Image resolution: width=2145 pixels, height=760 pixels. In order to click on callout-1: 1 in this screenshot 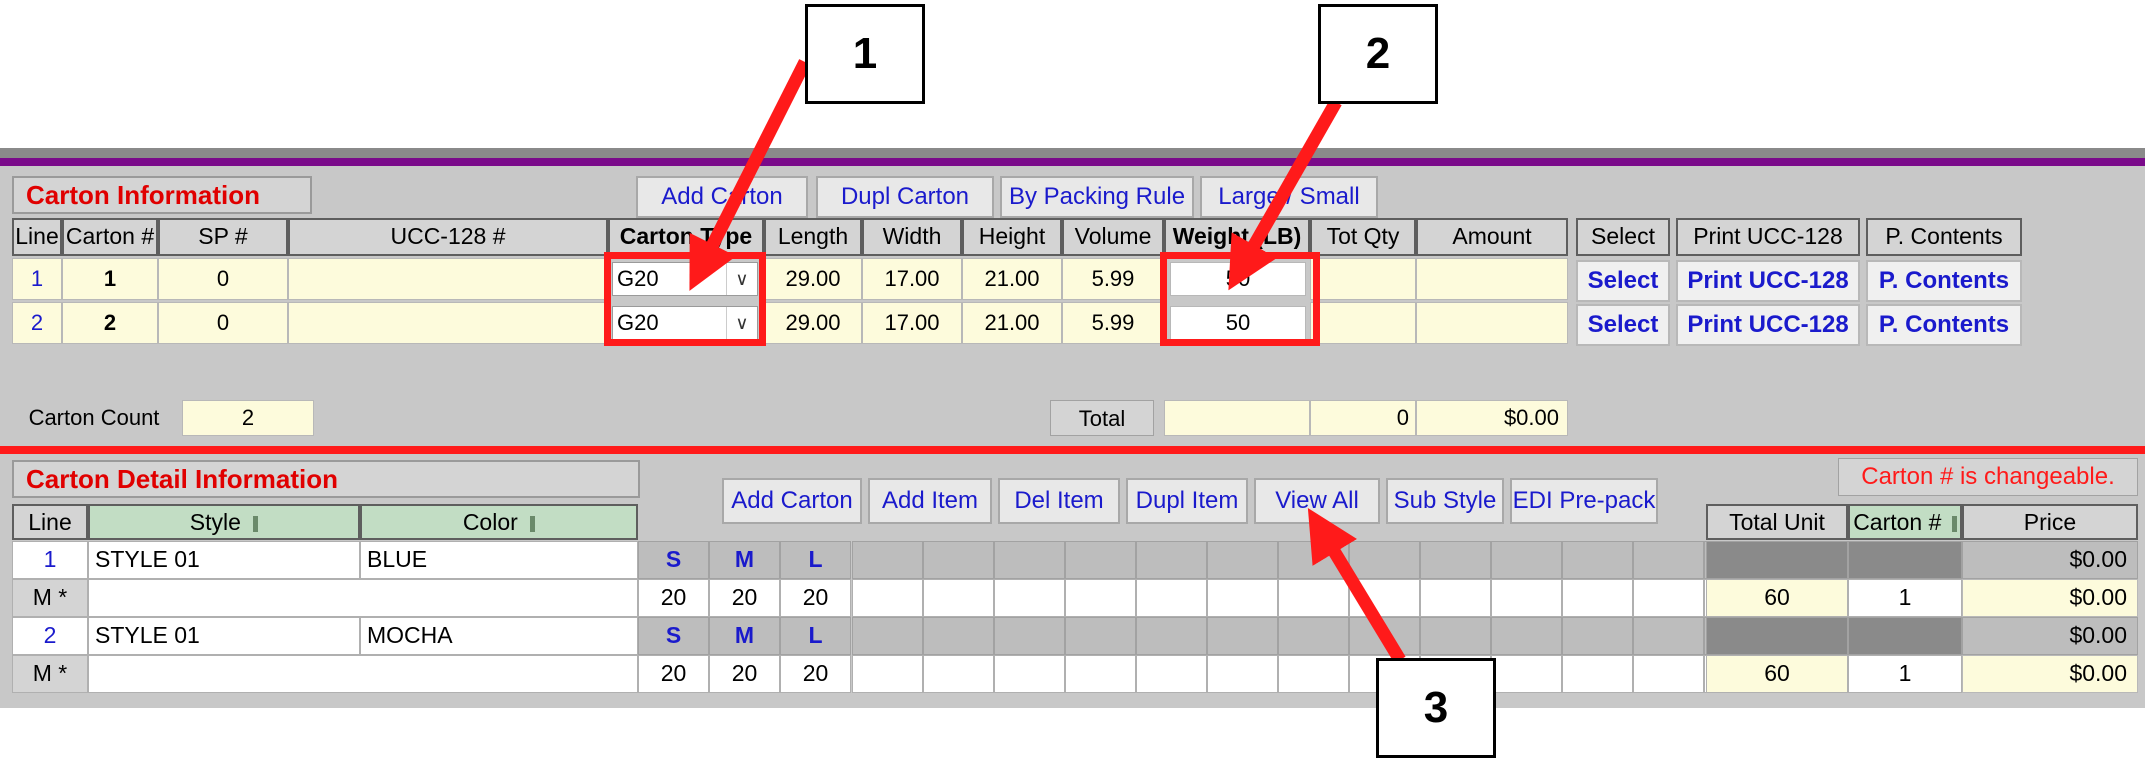, I will do `click(865, 54)`.